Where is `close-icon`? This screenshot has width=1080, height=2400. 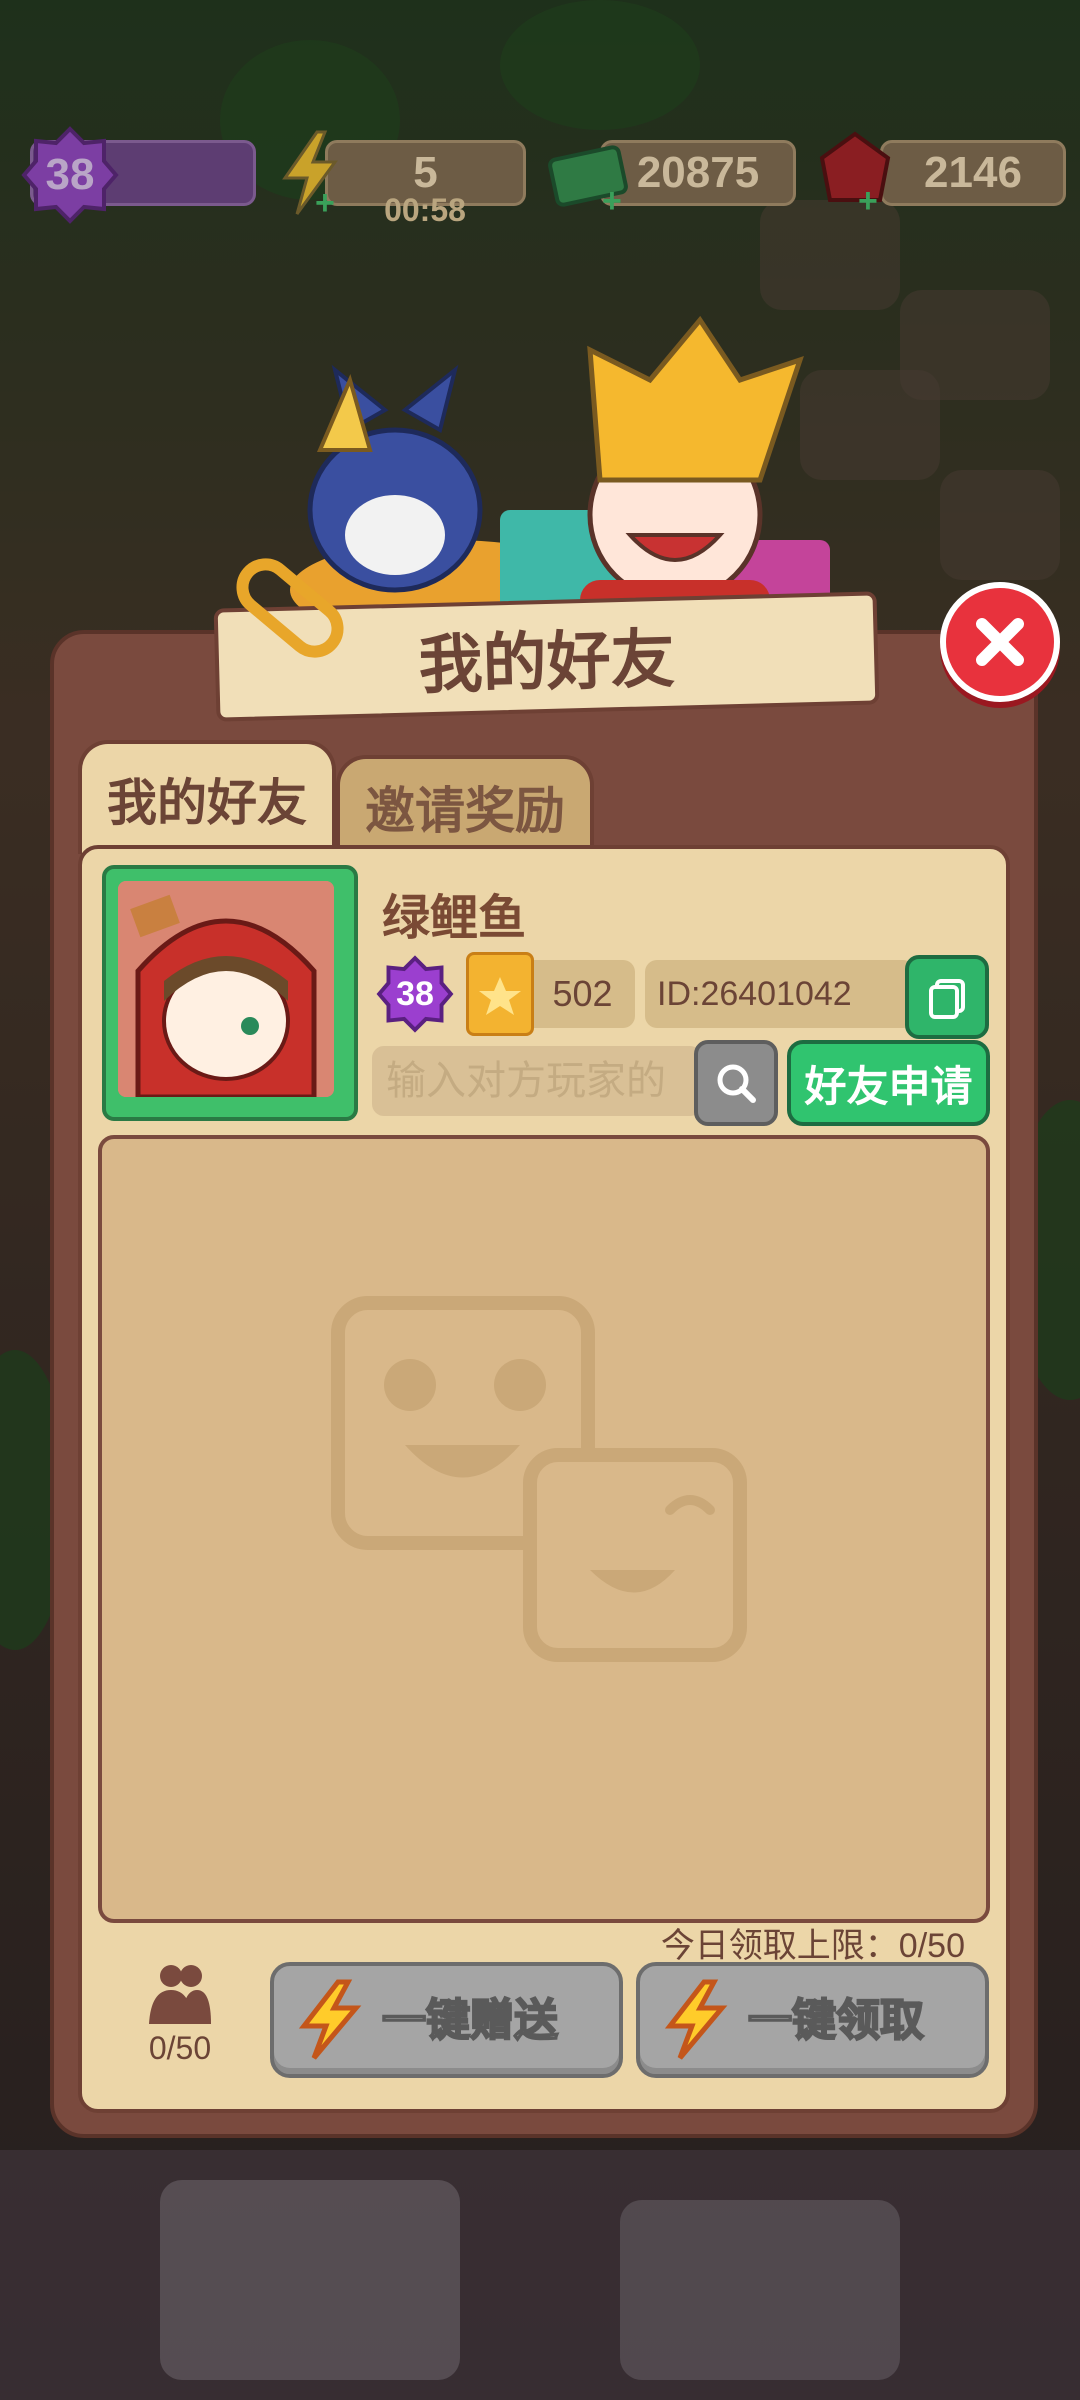 close-icon is located at coordinates (1000, 642).